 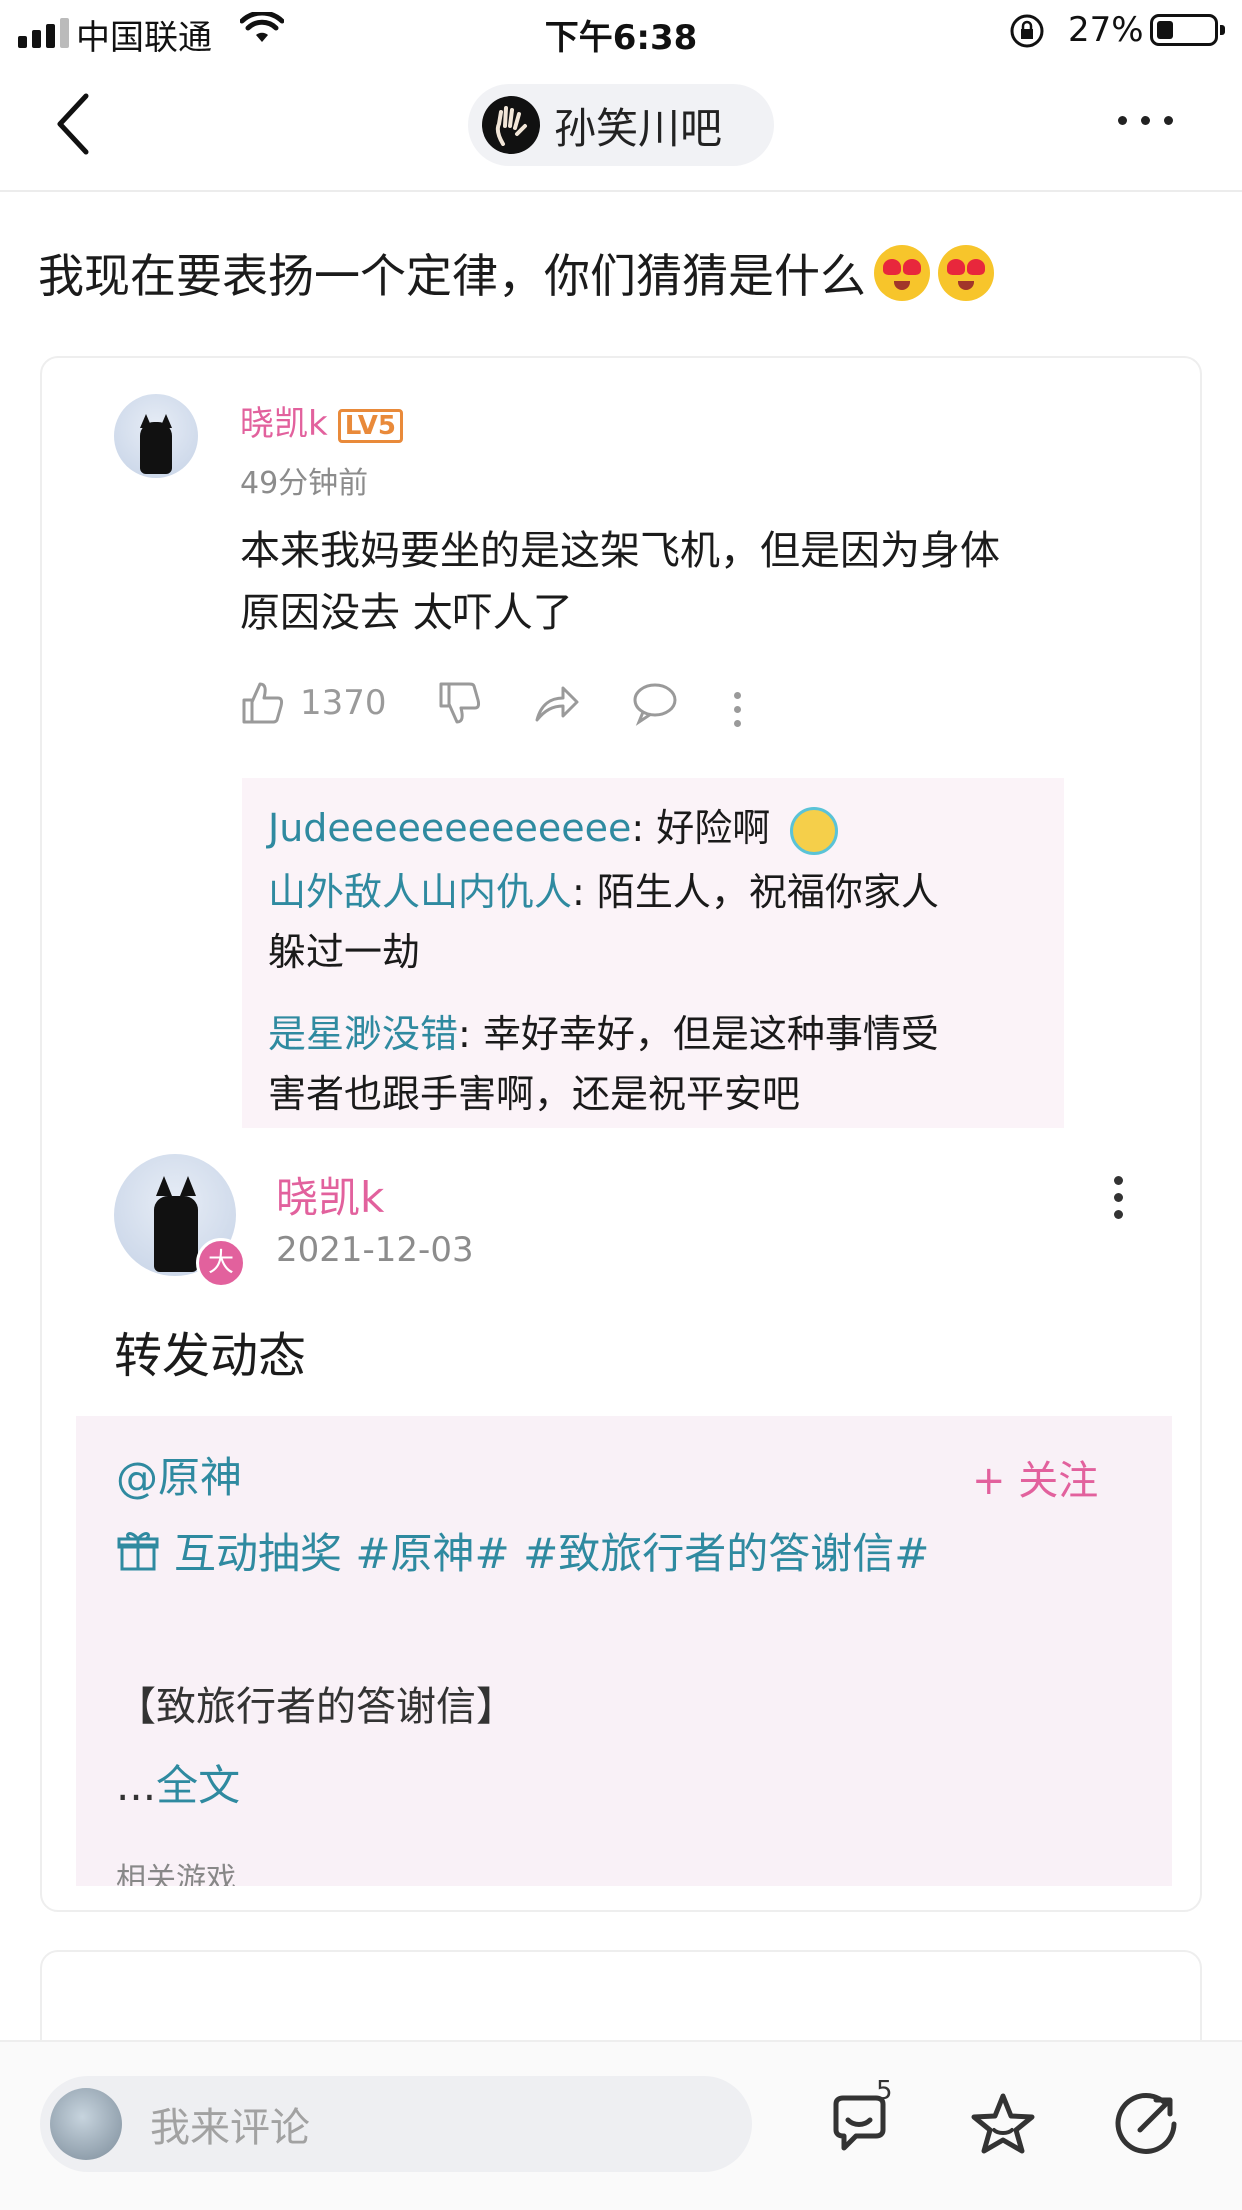 I want to click on reply-text: : 好险啊, so click(x=701, y=828).